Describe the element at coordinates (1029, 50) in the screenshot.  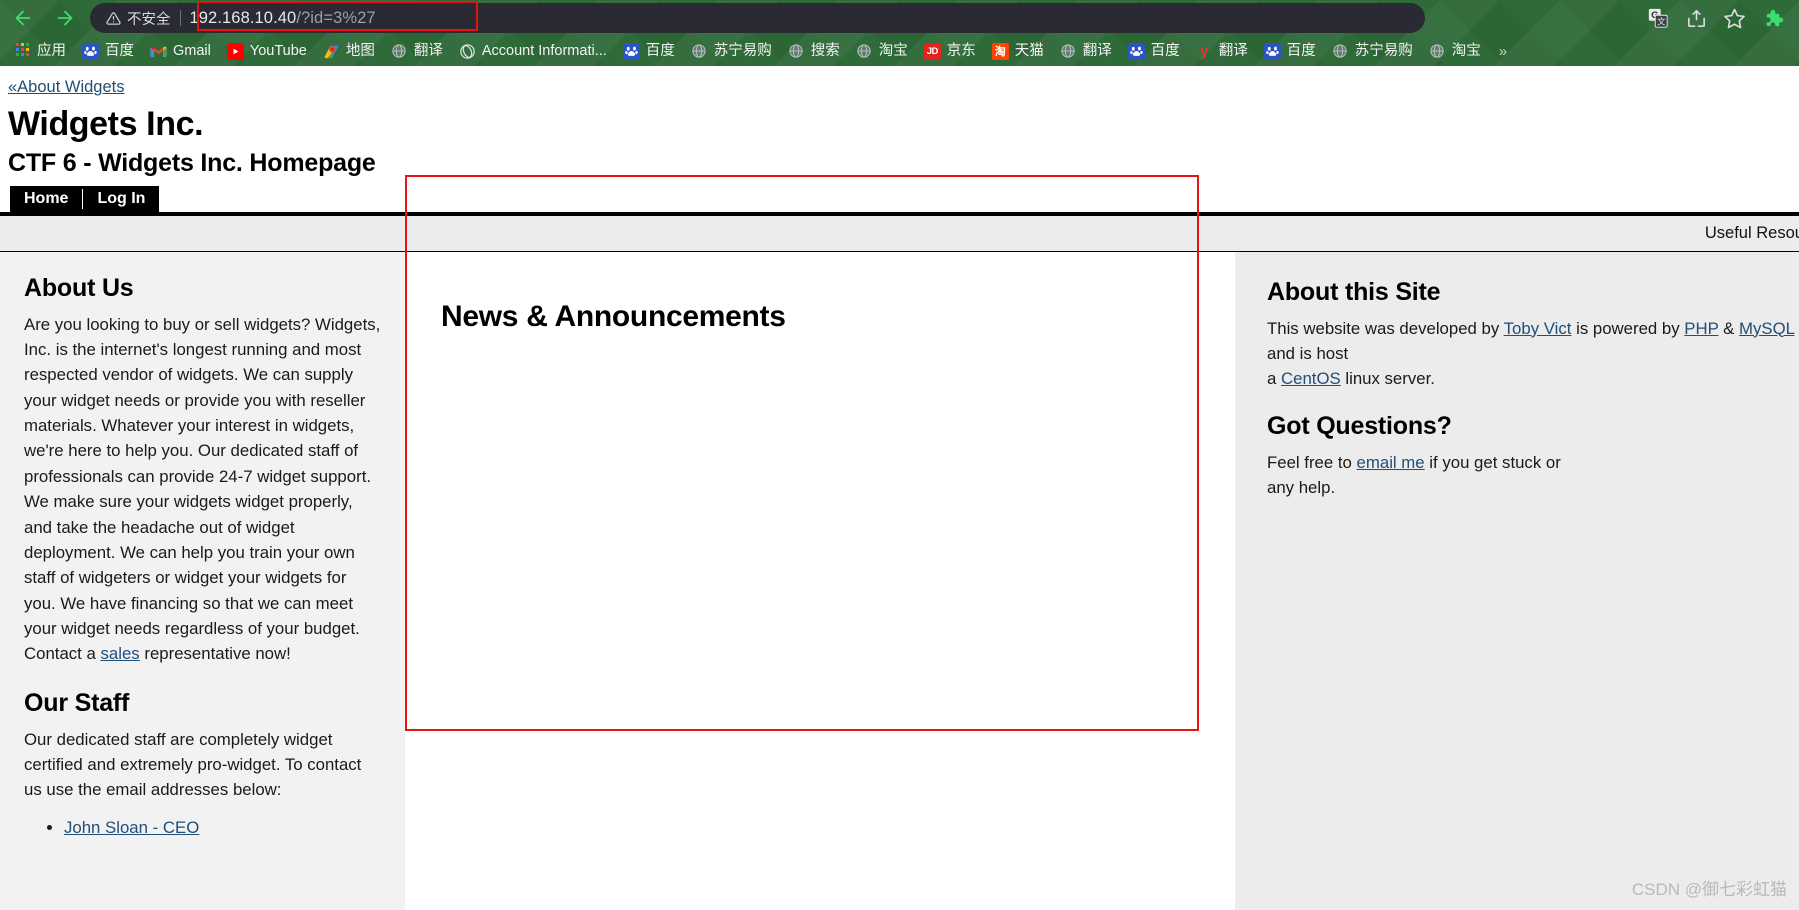
I see `bookmark-label: 天猫` at that location.